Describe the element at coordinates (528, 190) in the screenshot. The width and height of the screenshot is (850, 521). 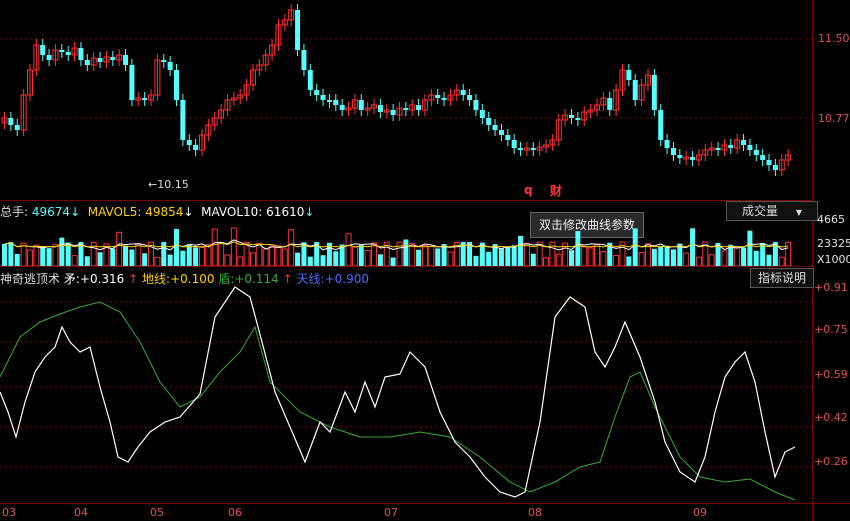
I see `q-marker: q` at that location.